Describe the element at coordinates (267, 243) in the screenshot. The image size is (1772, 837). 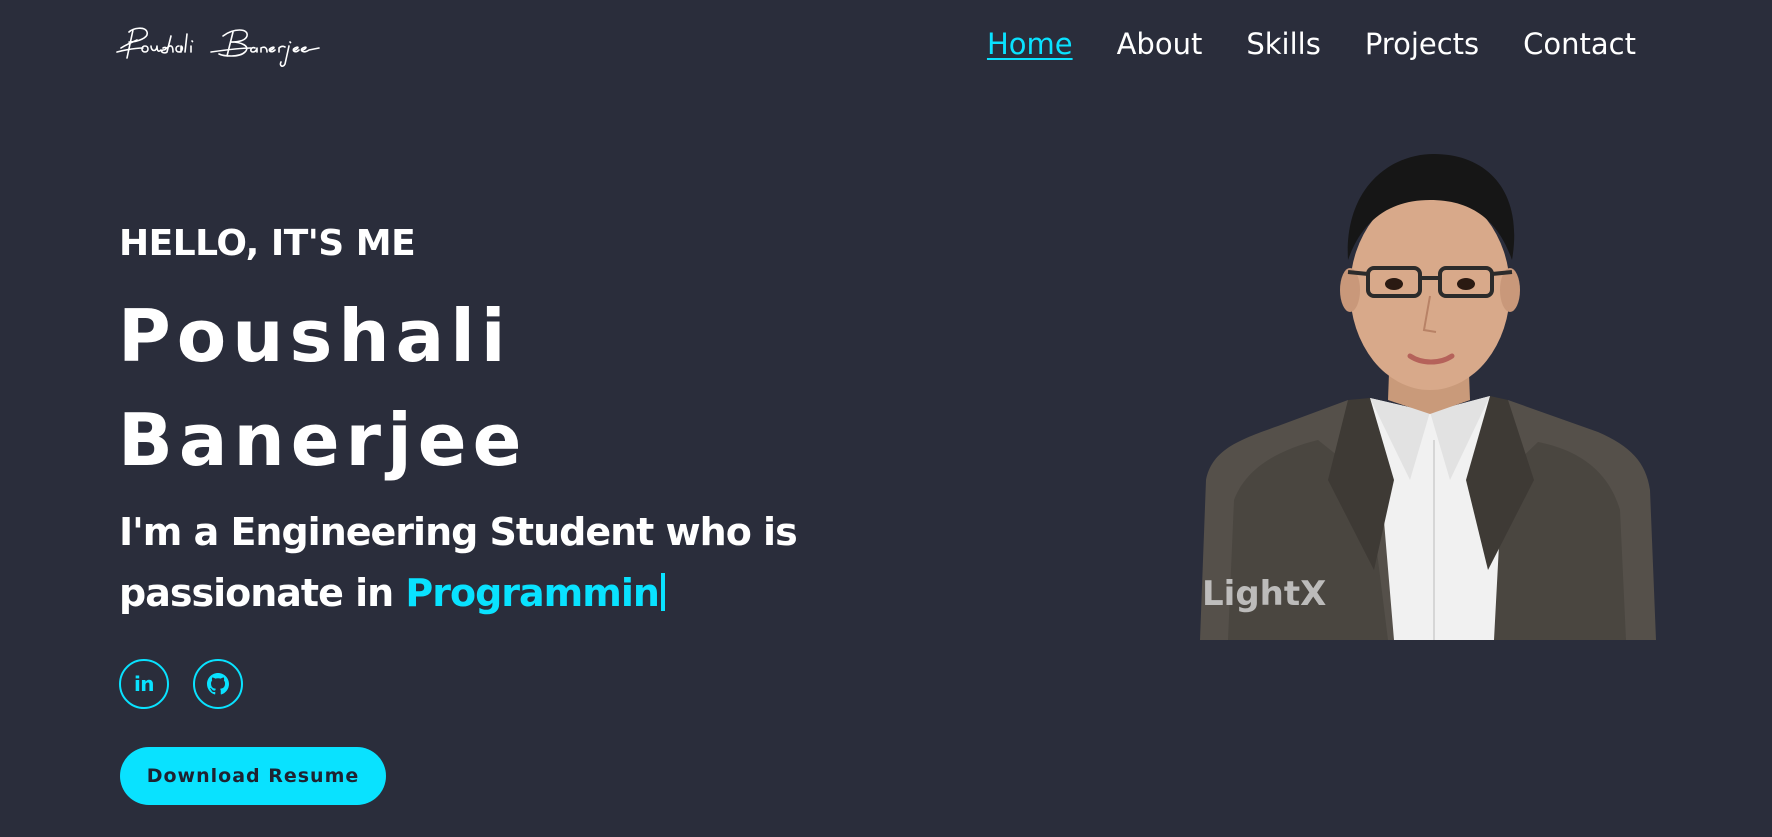
I see `hero-greeting: HELLO, IT'S ME` at that location.